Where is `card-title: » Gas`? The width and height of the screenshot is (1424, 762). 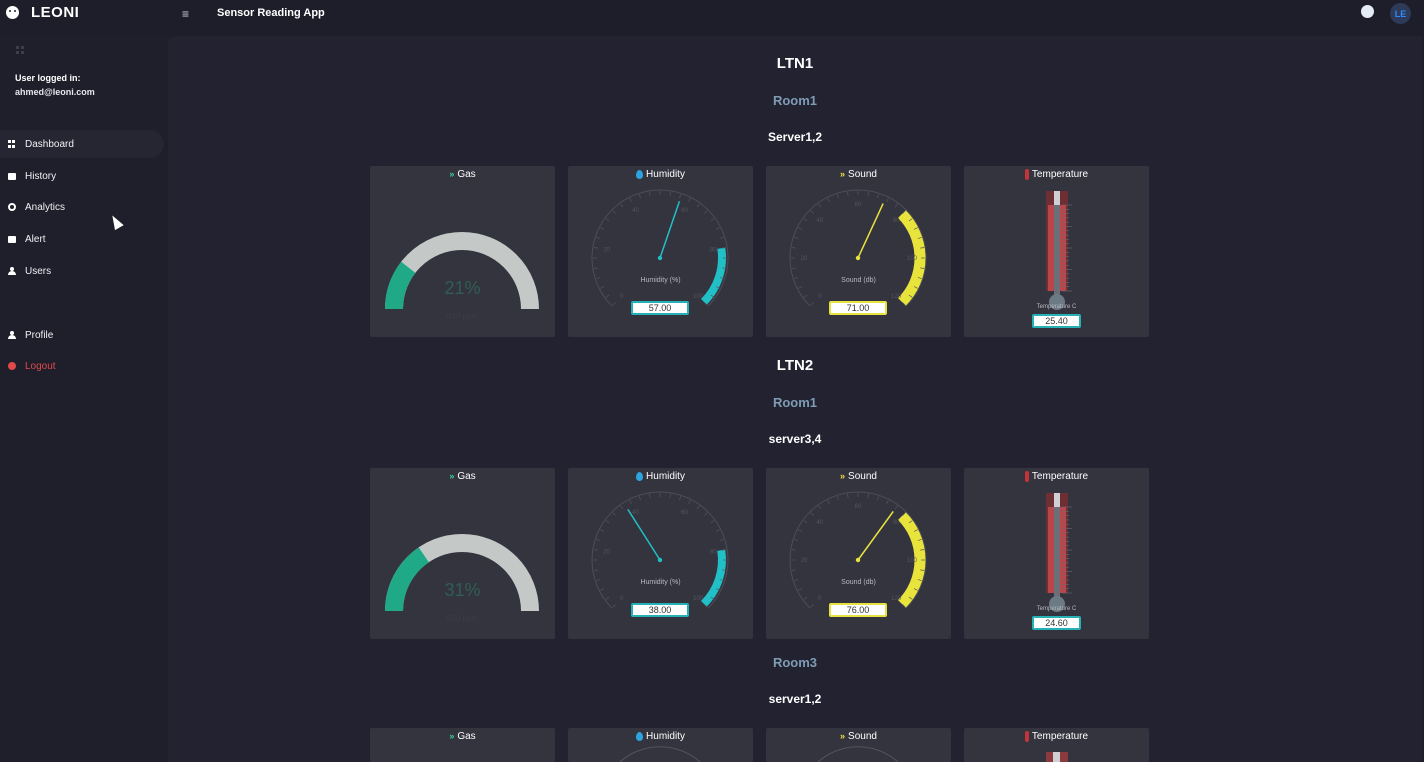 card-title: » Gas is located at coordinates (462, 736).